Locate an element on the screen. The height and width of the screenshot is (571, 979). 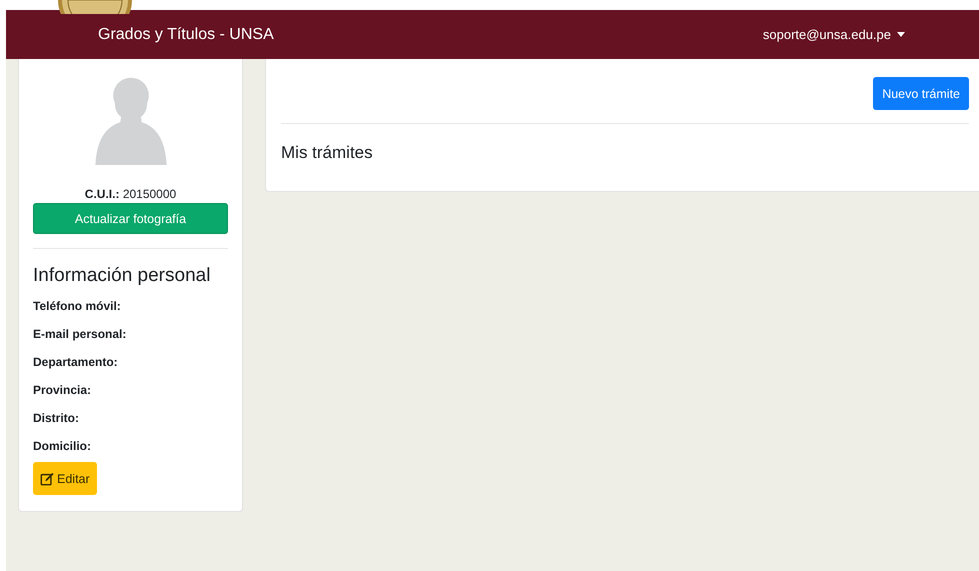
field-label: Departamento: is located at coordinates (76, 363).